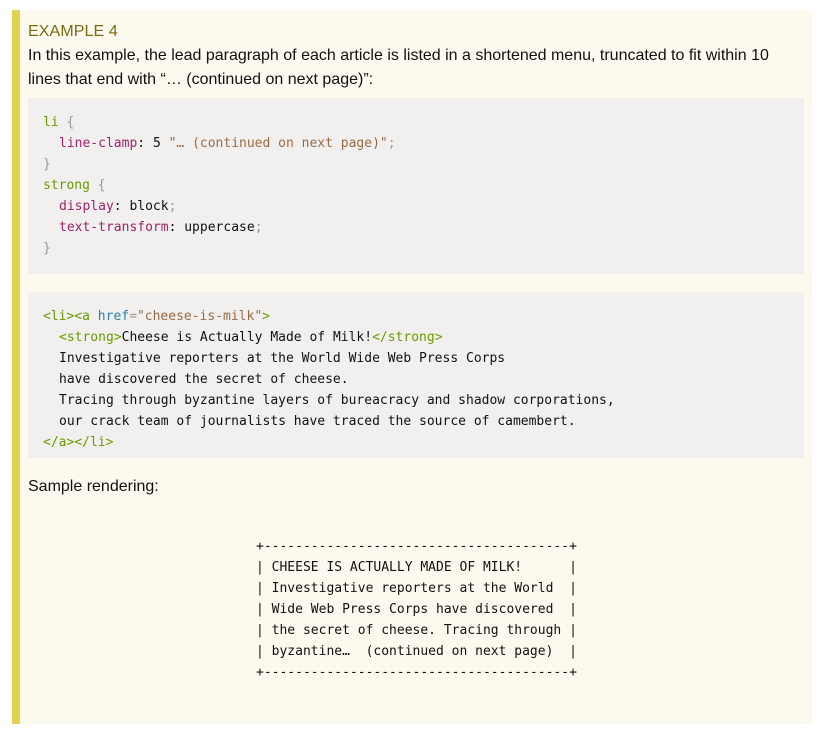 This screenshot has width=828, height=742. Describe the element at coordinates (113, 316) in the screenshot. I see `html-attribute: href` at that location.